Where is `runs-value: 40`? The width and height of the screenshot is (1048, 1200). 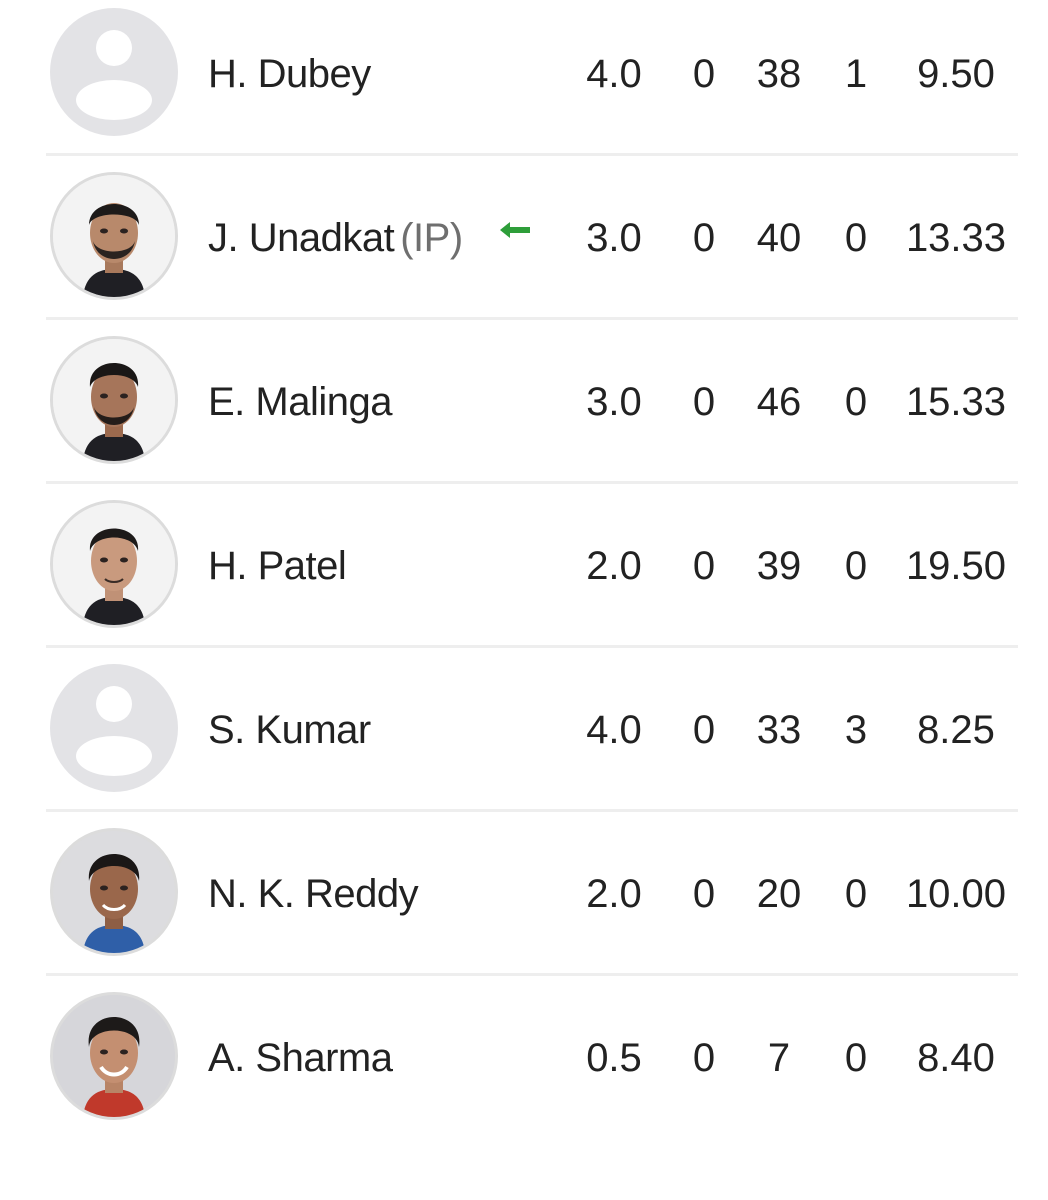
runs-value: 40 is located at coordinates (779, 238).